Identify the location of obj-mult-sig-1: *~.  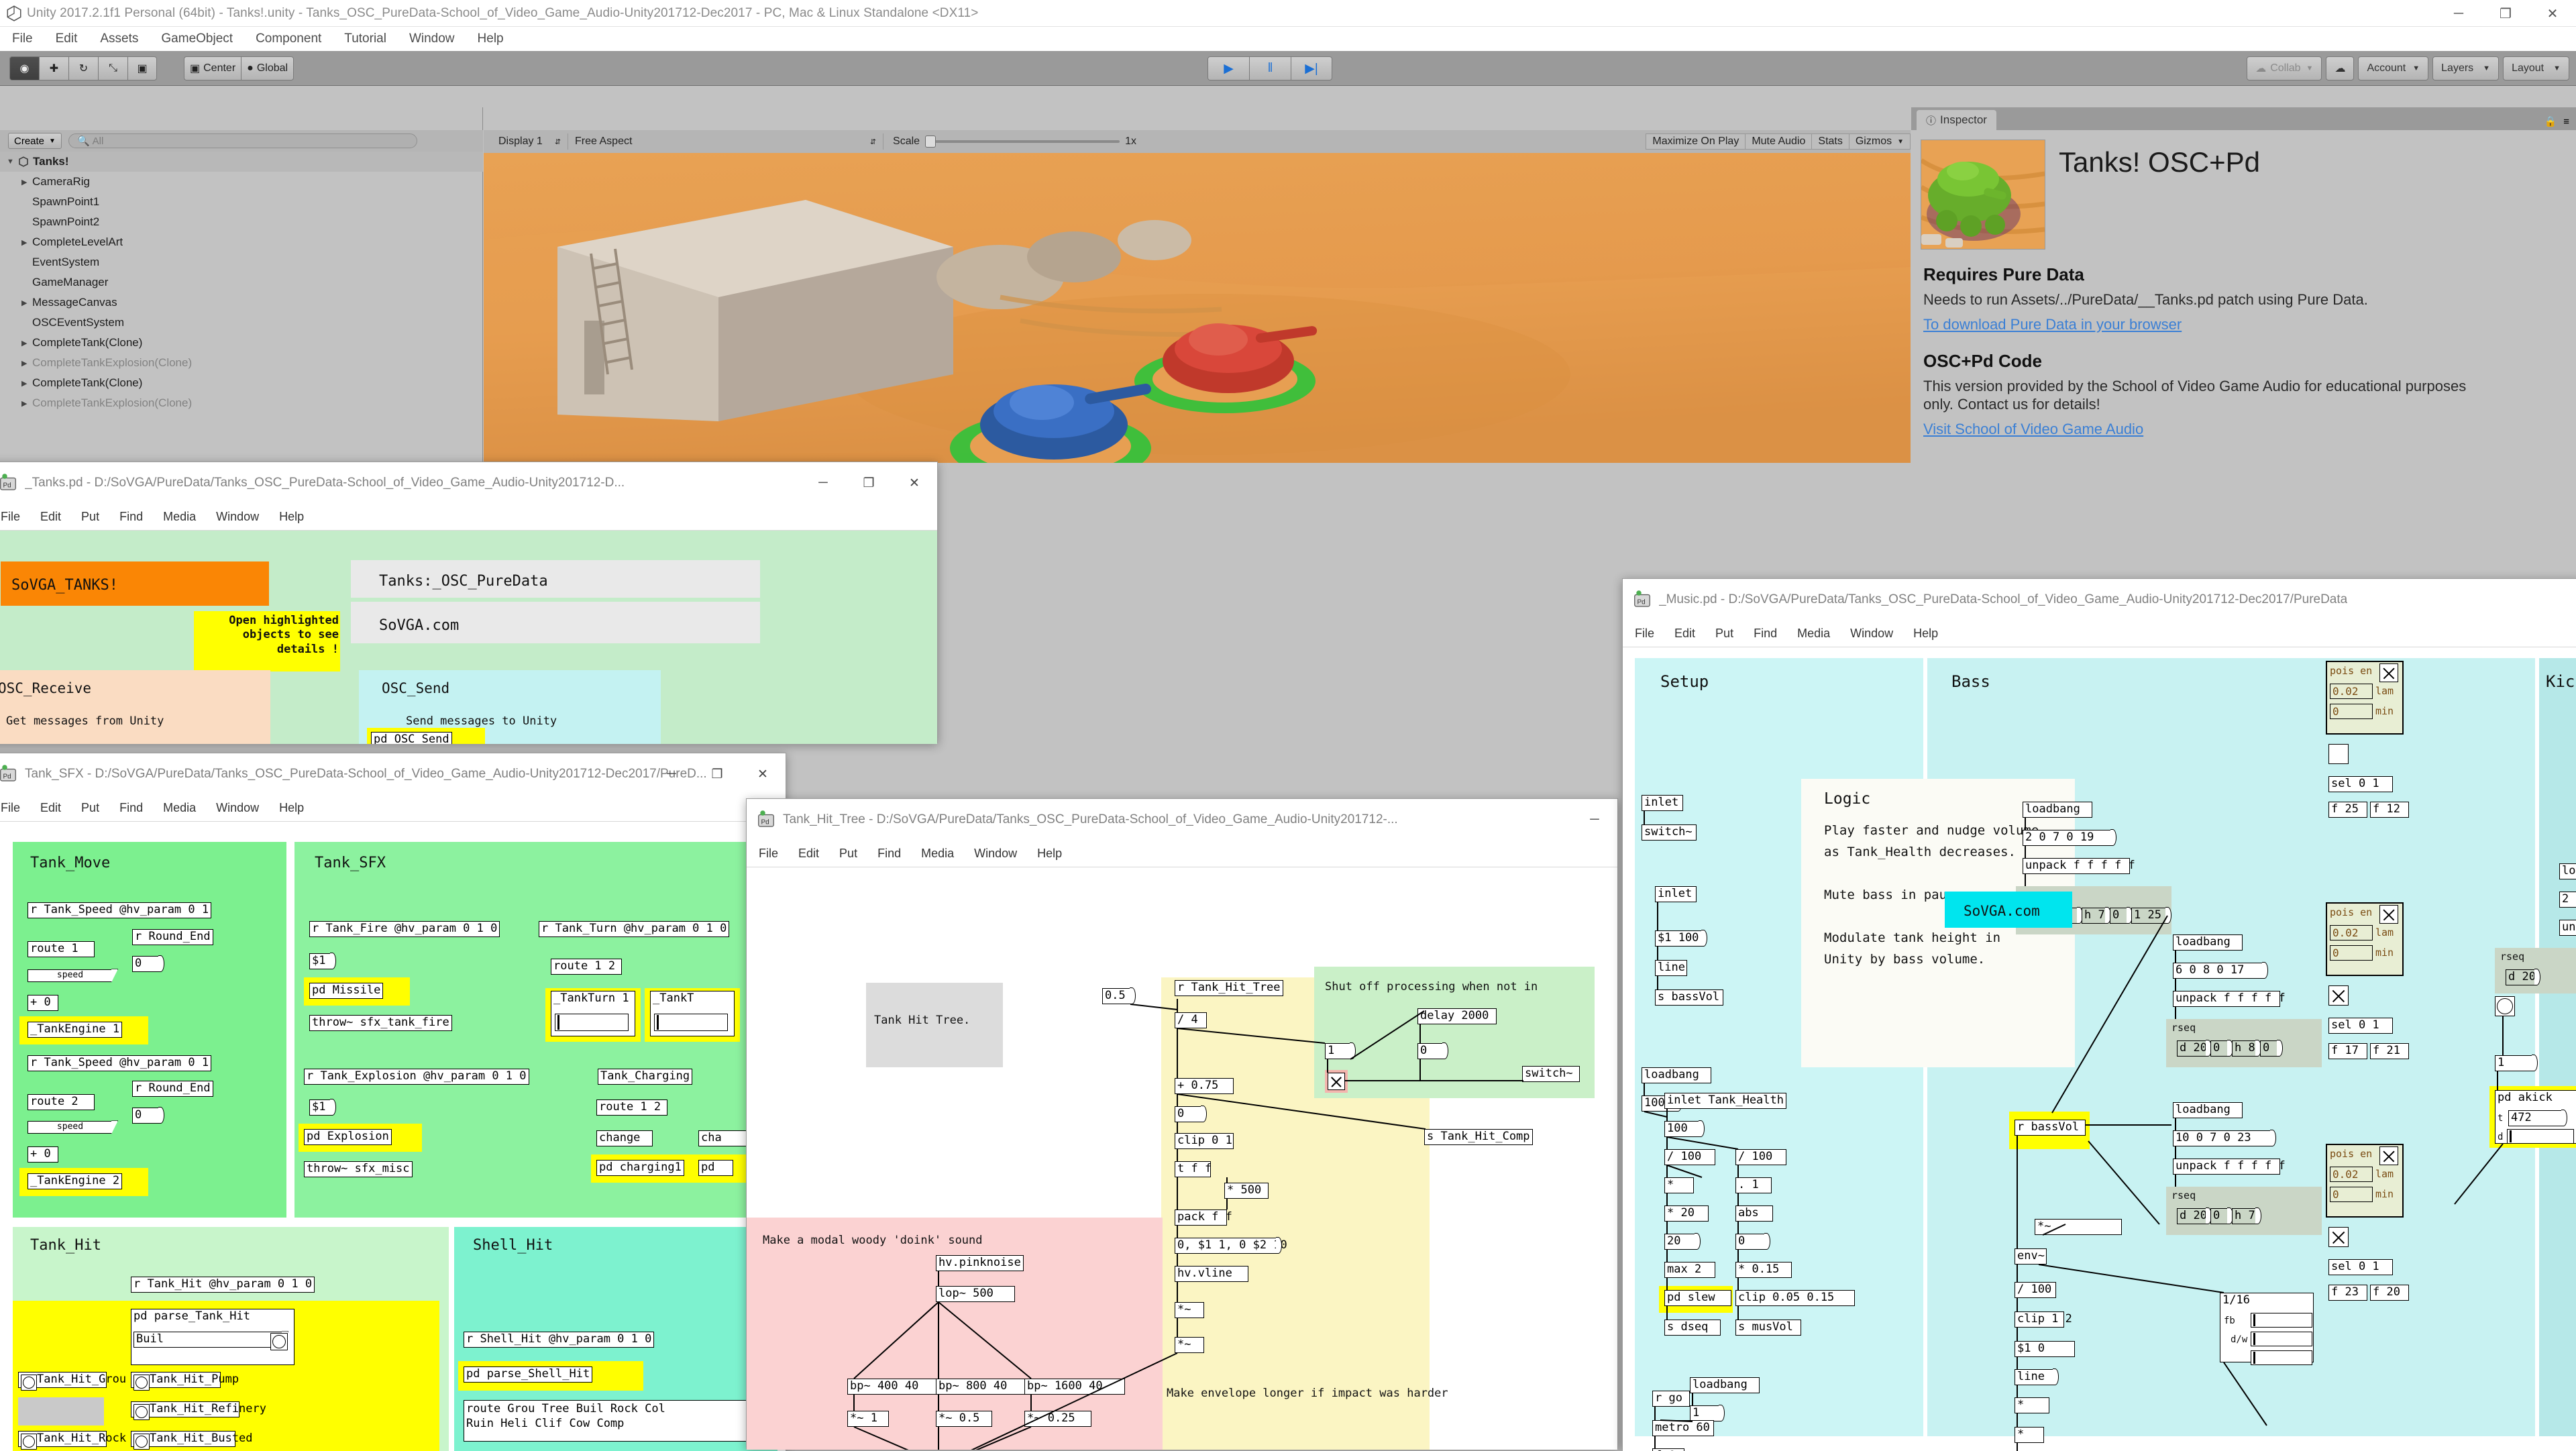
(1189, 1310).